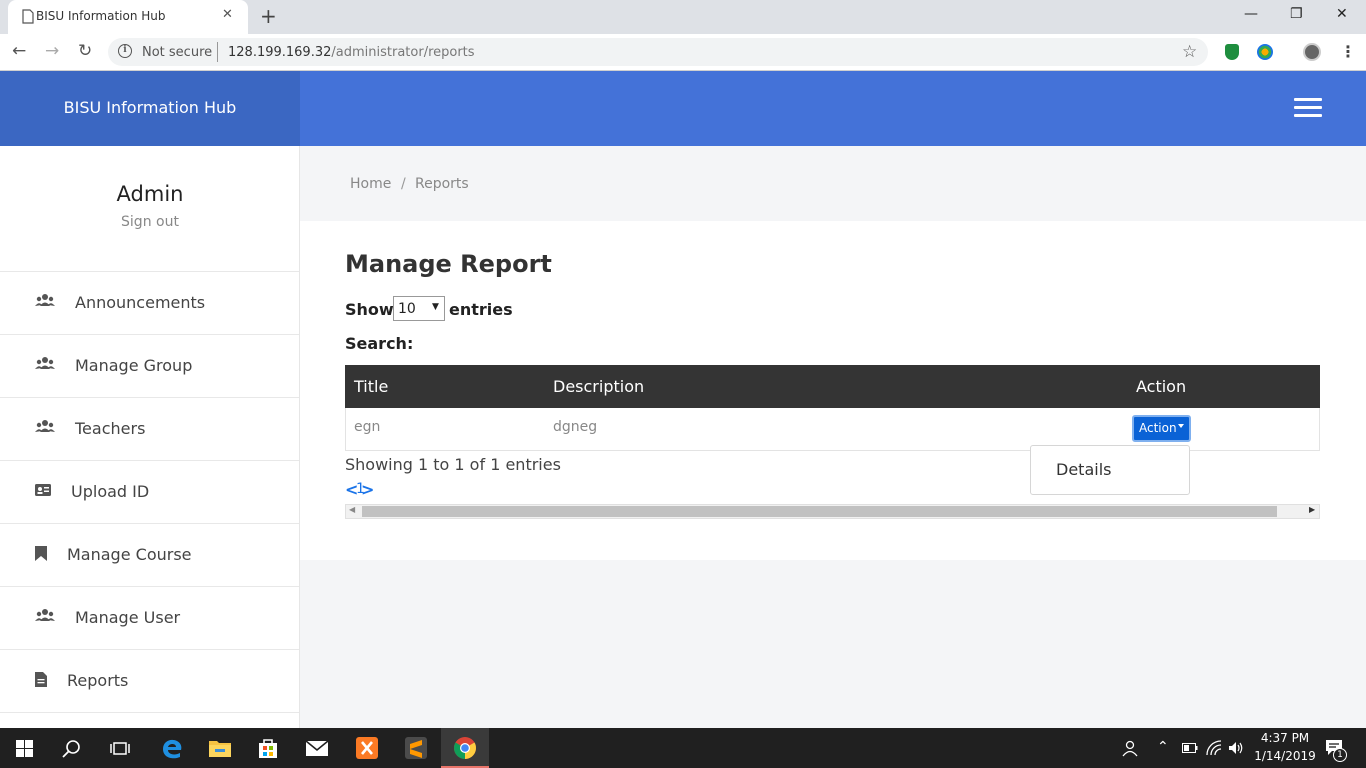  Describe the element at coordinates (317, 748) in the screenshot. I see `mail-icon` at that location.